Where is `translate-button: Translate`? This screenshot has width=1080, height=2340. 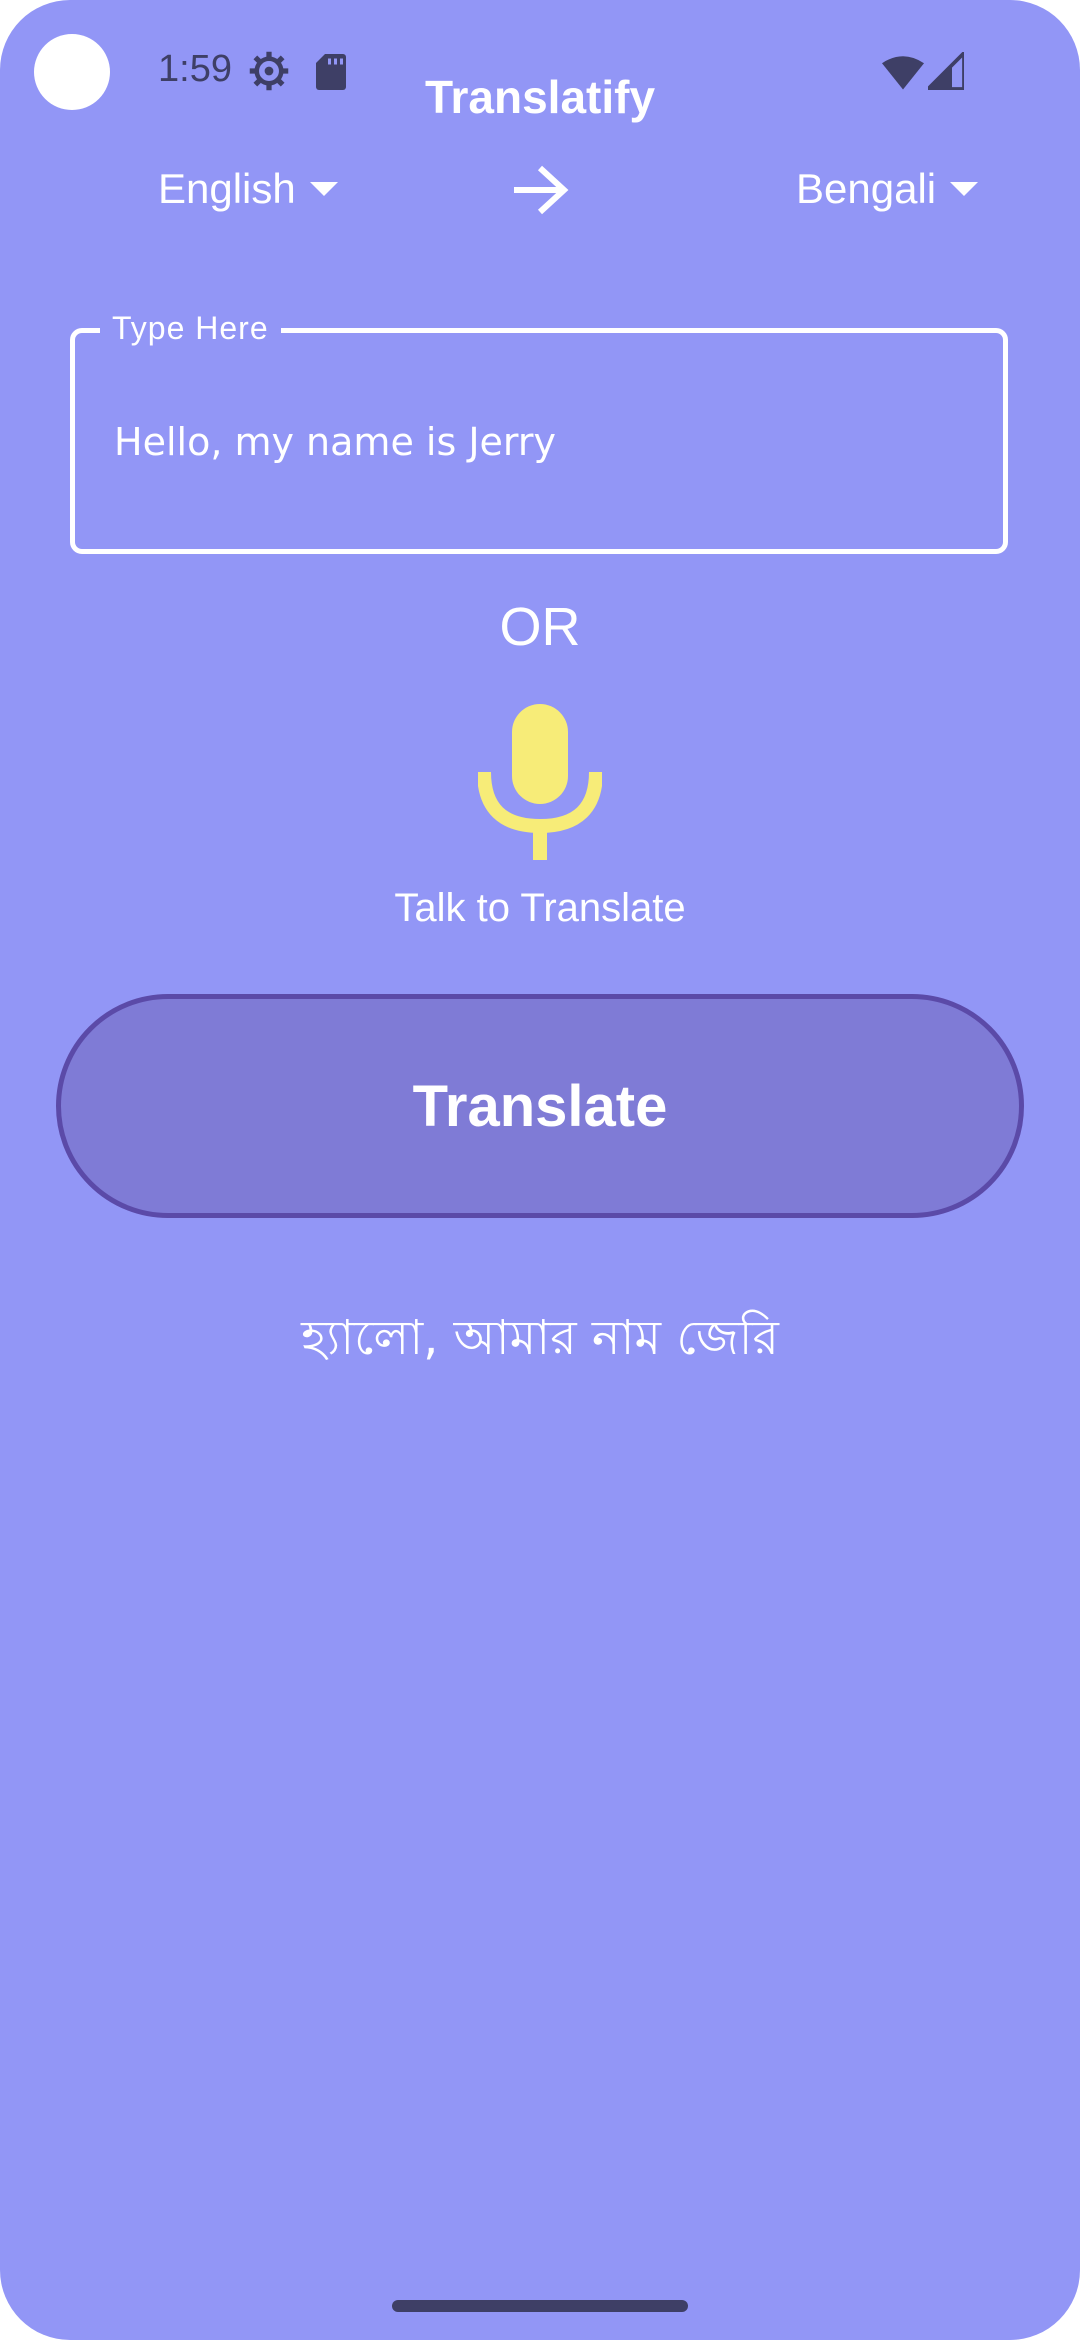
translate-button: Translate is located at coordinates (540, 1106).